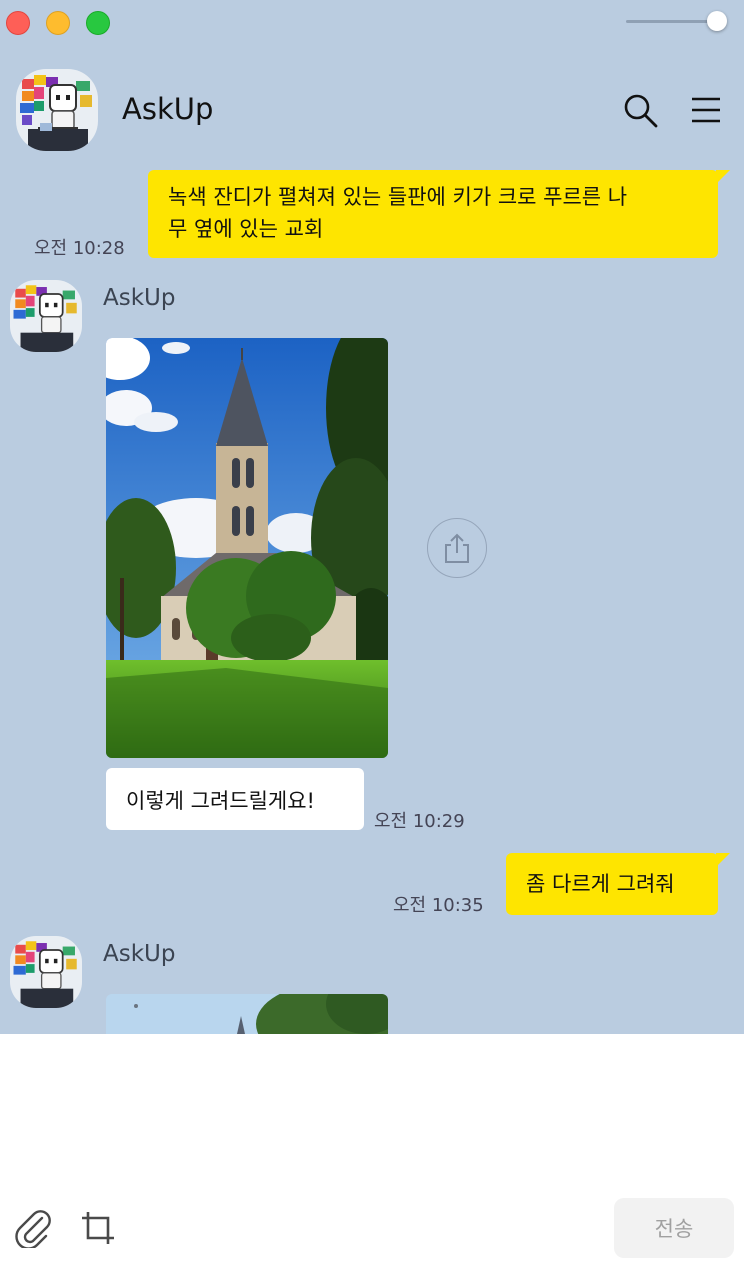  What do you see at coordinates (673, 21) in the screenshot?
I see `opacity-slider` at bounding box center [673, 21].